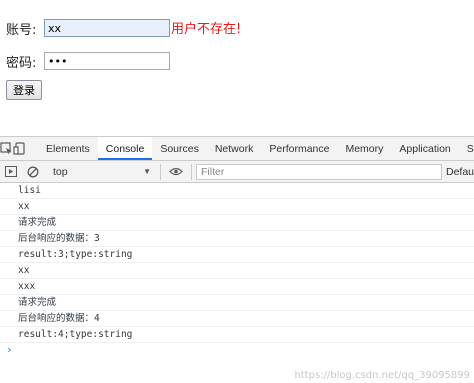 The image size is (474, 383). I want to click on account-input, so click(107, 28).